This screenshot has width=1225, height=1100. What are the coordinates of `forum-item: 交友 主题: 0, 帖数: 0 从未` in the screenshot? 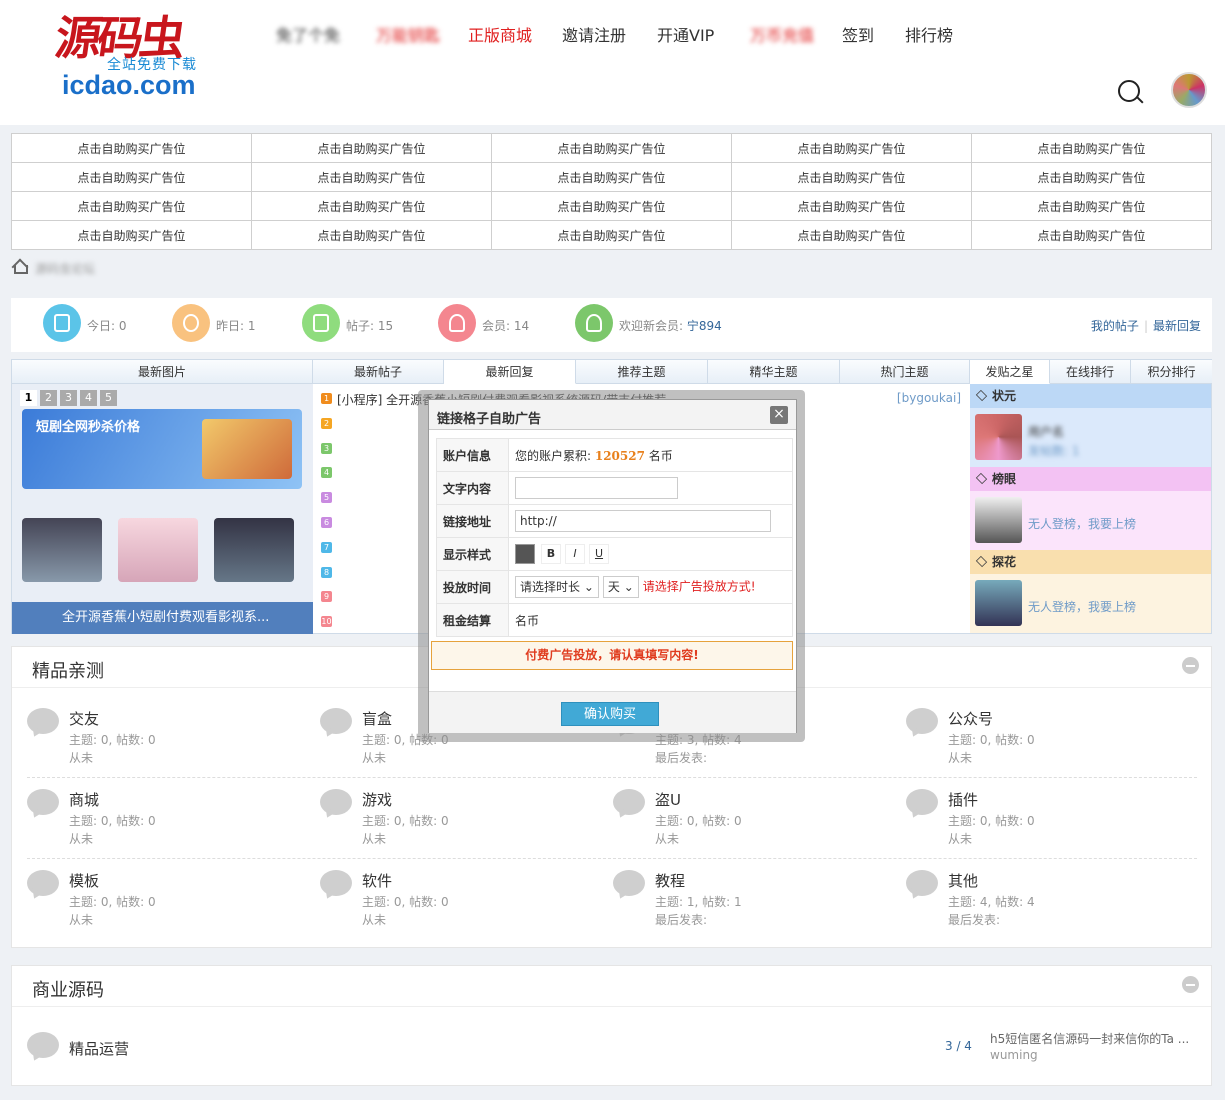 It's located at (172, 741).